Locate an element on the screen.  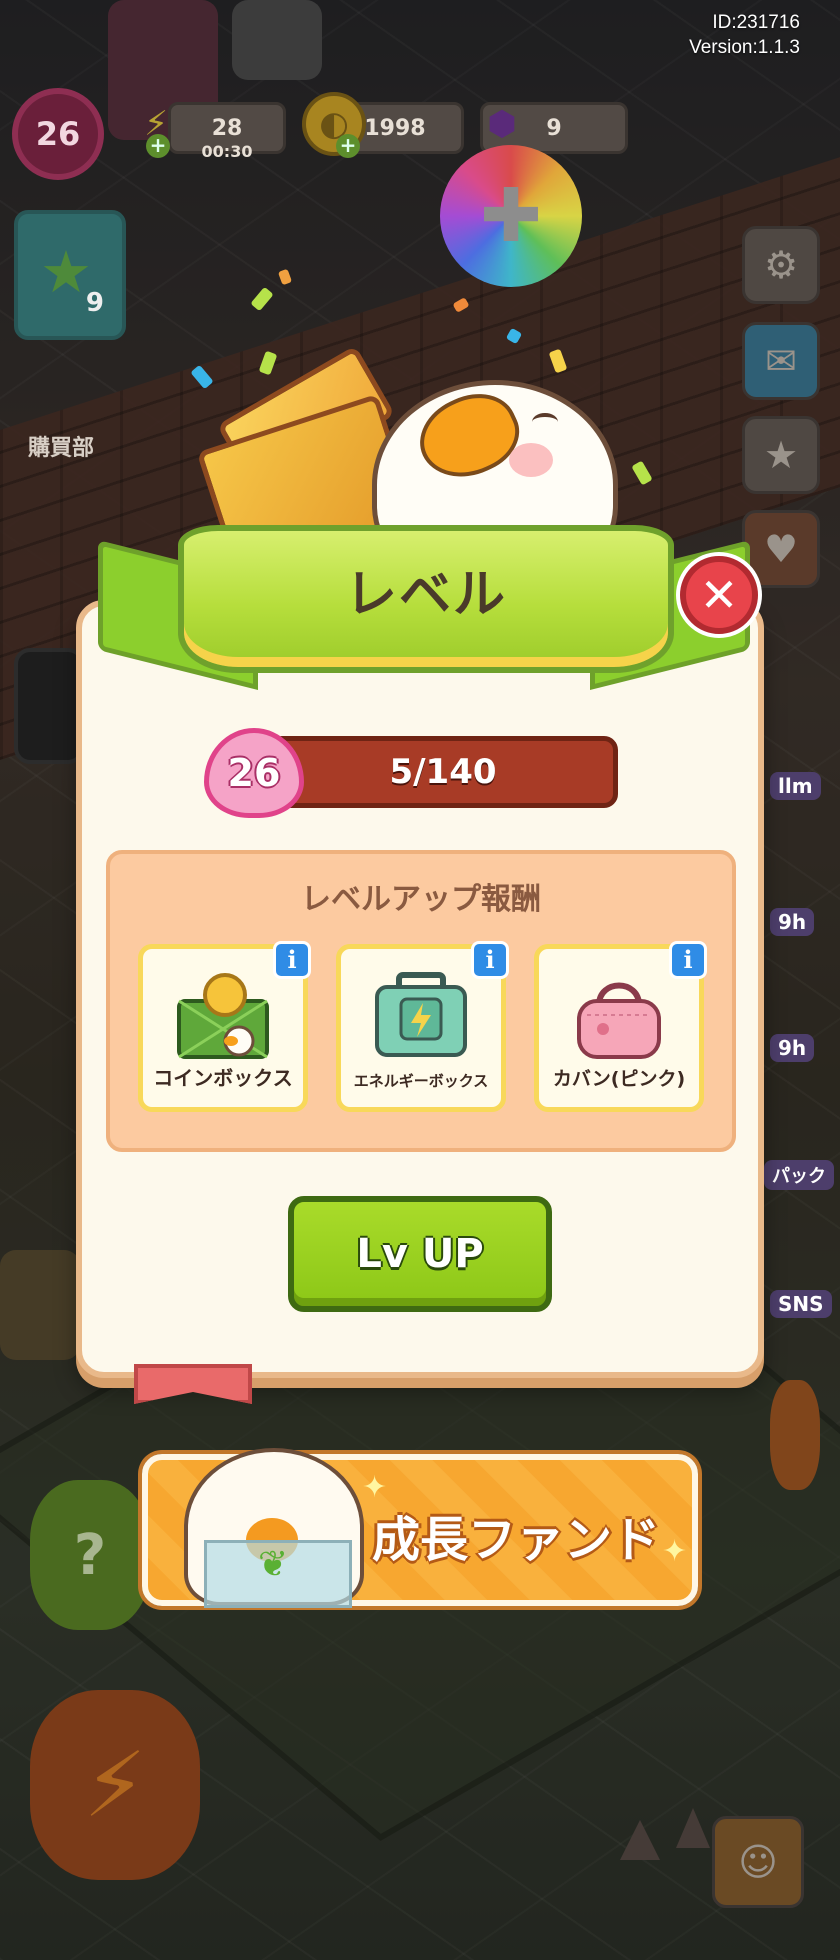
side-tag-1: llm is located at coordinates (795, 786).